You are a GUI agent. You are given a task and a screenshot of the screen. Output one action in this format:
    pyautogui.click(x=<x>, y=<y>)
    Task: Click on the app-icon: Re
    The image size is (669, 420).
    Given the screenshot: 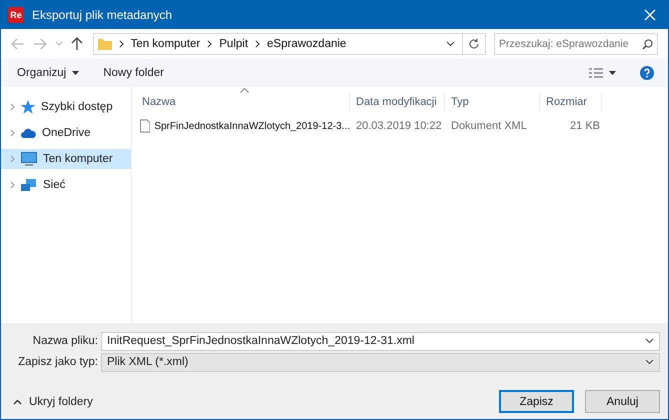 What is the action you would take?
    pyautogui.click(x=16, y=15)
    